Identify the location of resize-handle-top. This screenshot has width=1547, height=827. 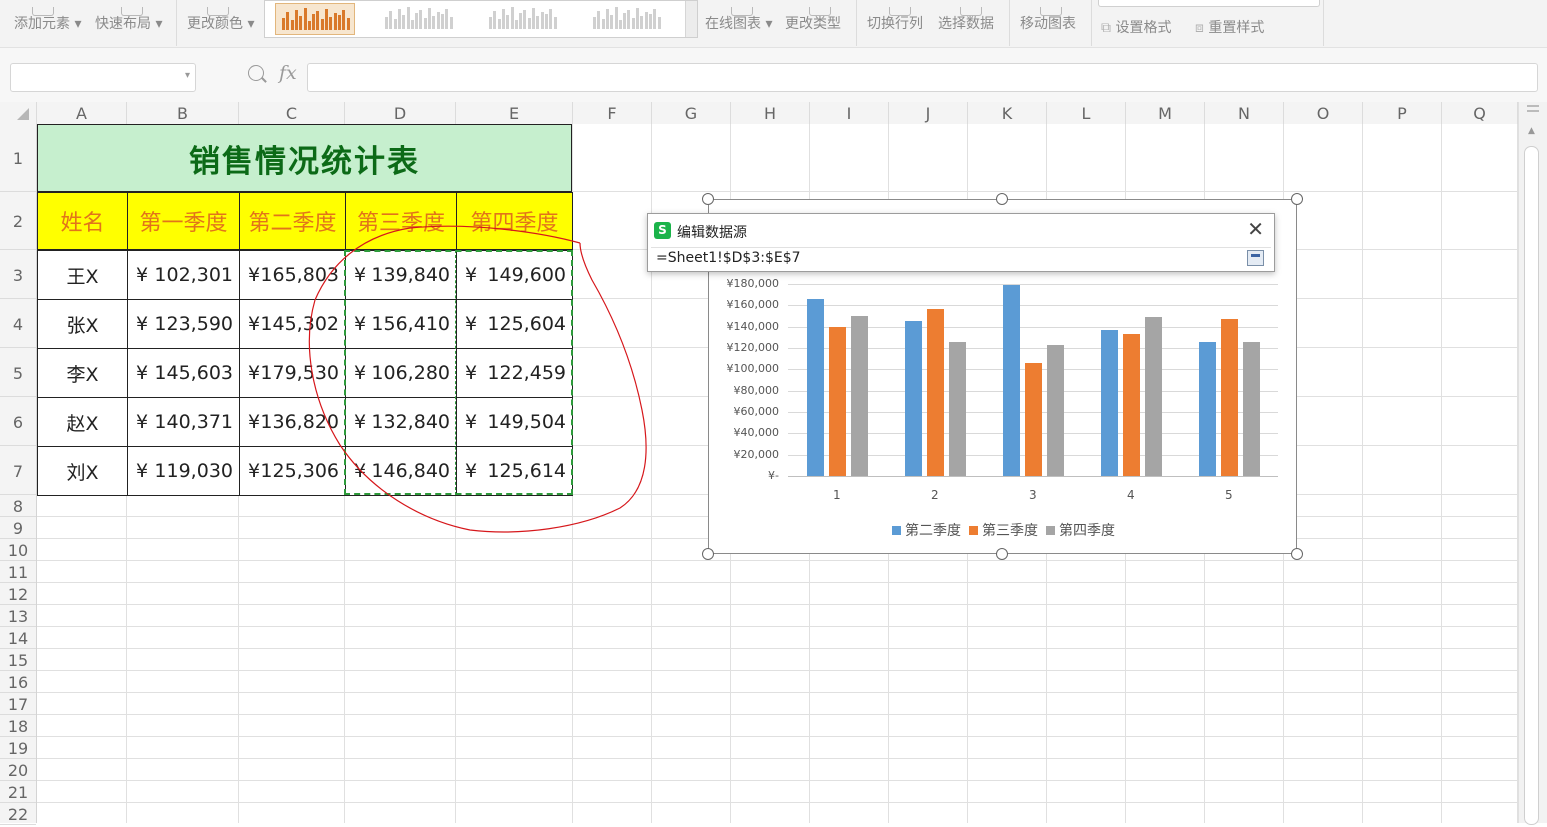
(1002, 199).